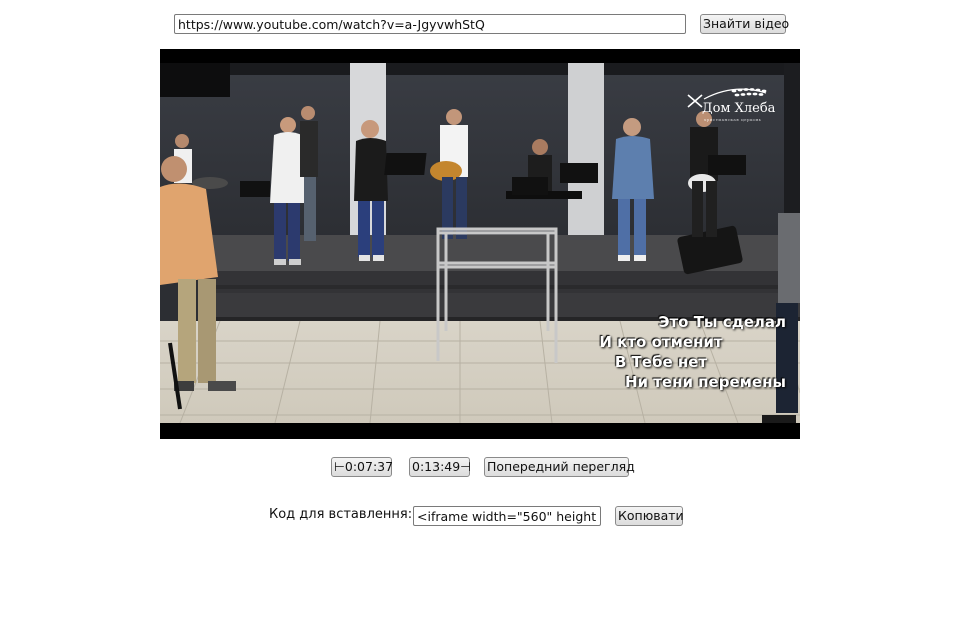  I want to click on logo-subtext: христианская церковь, so click(733, 119).